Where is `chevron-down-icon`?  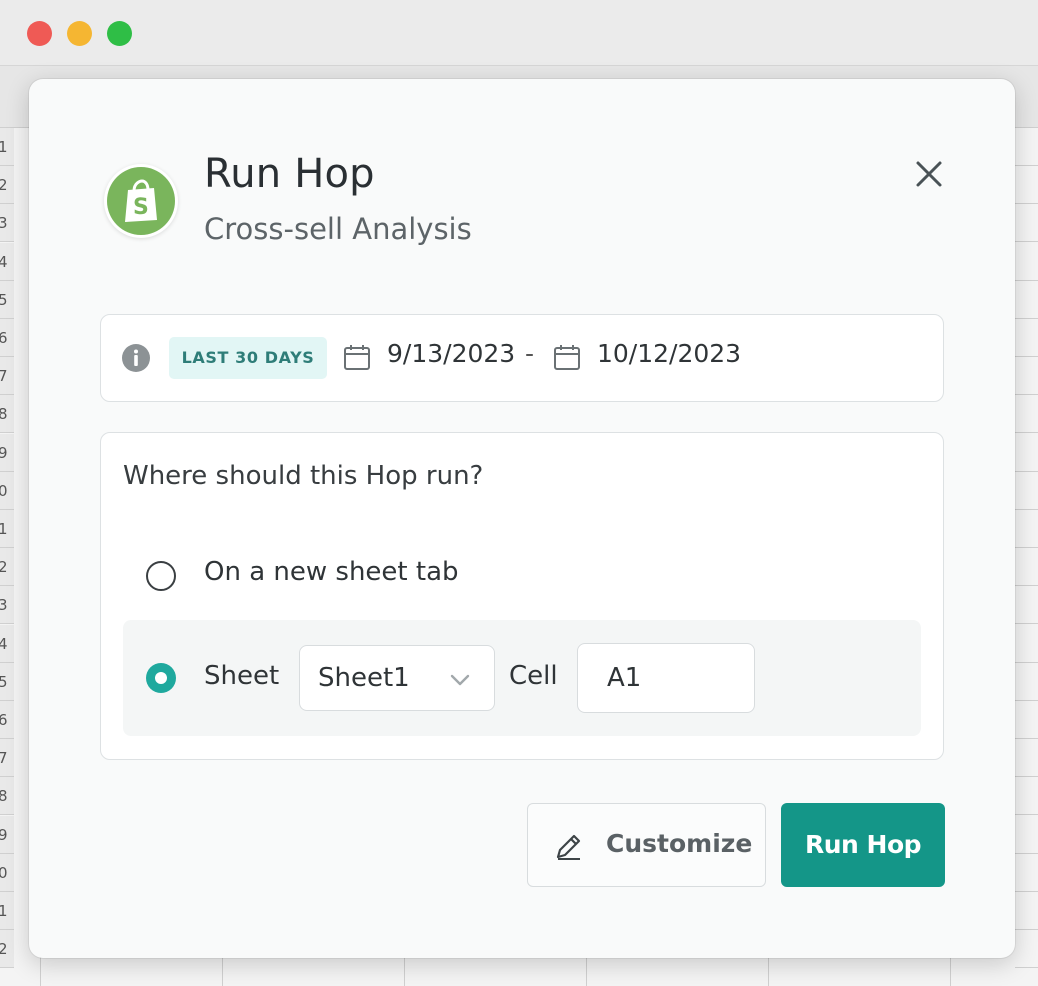
chevron-down-icon is located at coordinates (460, 680).